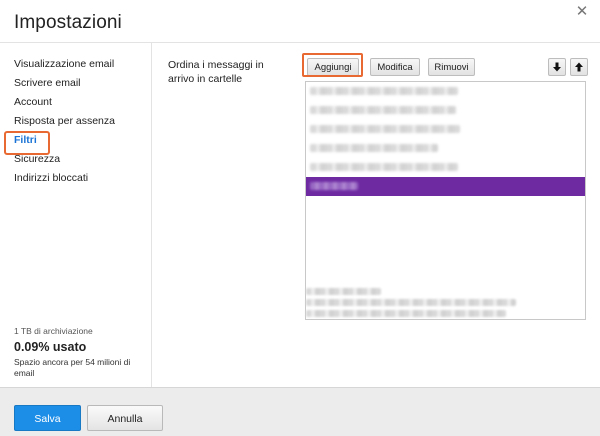 Image resolution: width=600 pixels, height=436 pixels. Describe the element at coordinates (125, 418) in the screenshot. I see `cancel-button: Annulla` at that location.